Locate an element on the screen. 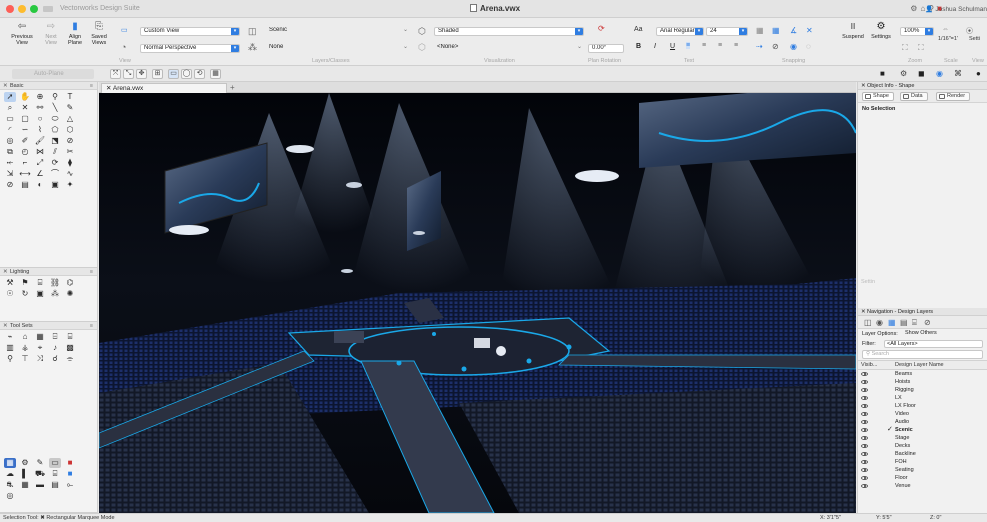 The height and width of the screenshot is (522, 987). focus-tool-icon: ⚑ is located at coordinates (25, 283).